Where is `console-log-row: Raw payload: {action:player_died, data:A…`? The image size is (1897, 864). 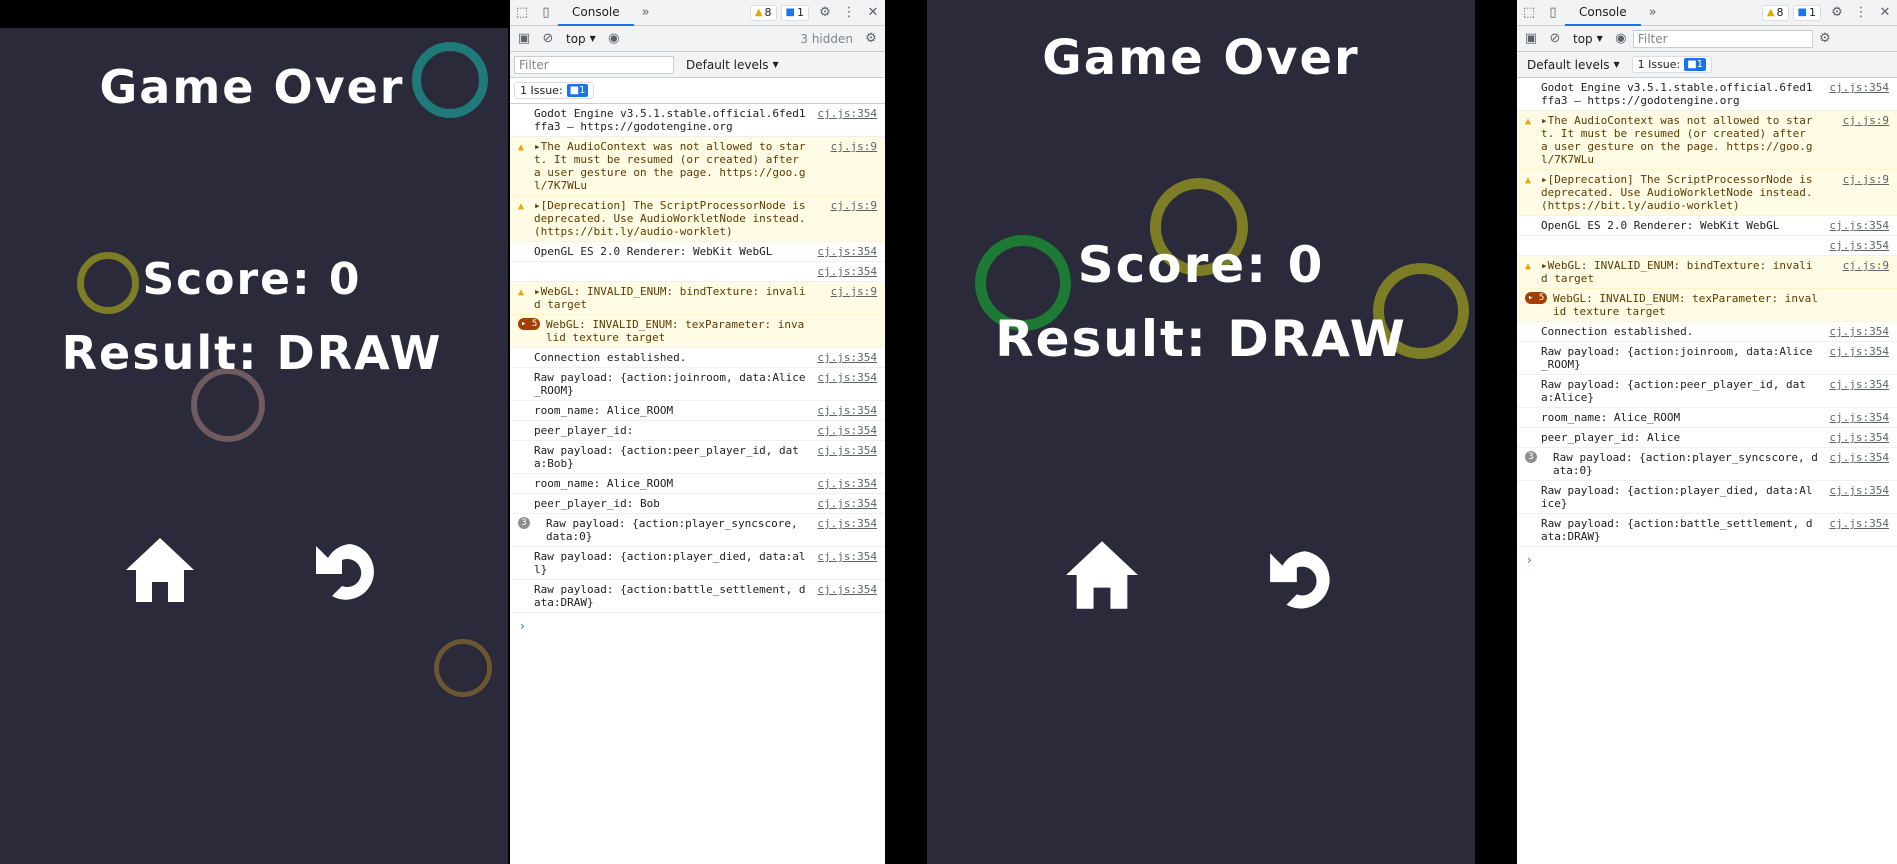
console-log-row: Raw payload: {action:player_died, data:A… is located at coordinates (1707, 497).